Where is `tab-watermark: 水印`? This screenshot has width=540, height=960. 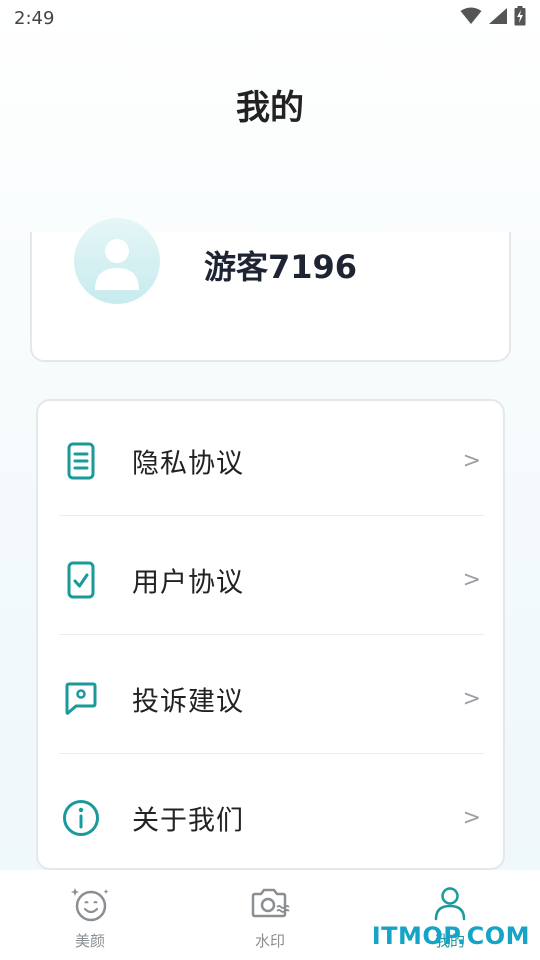 tab-watermark: 水印 is located at coordinates (270, 915).